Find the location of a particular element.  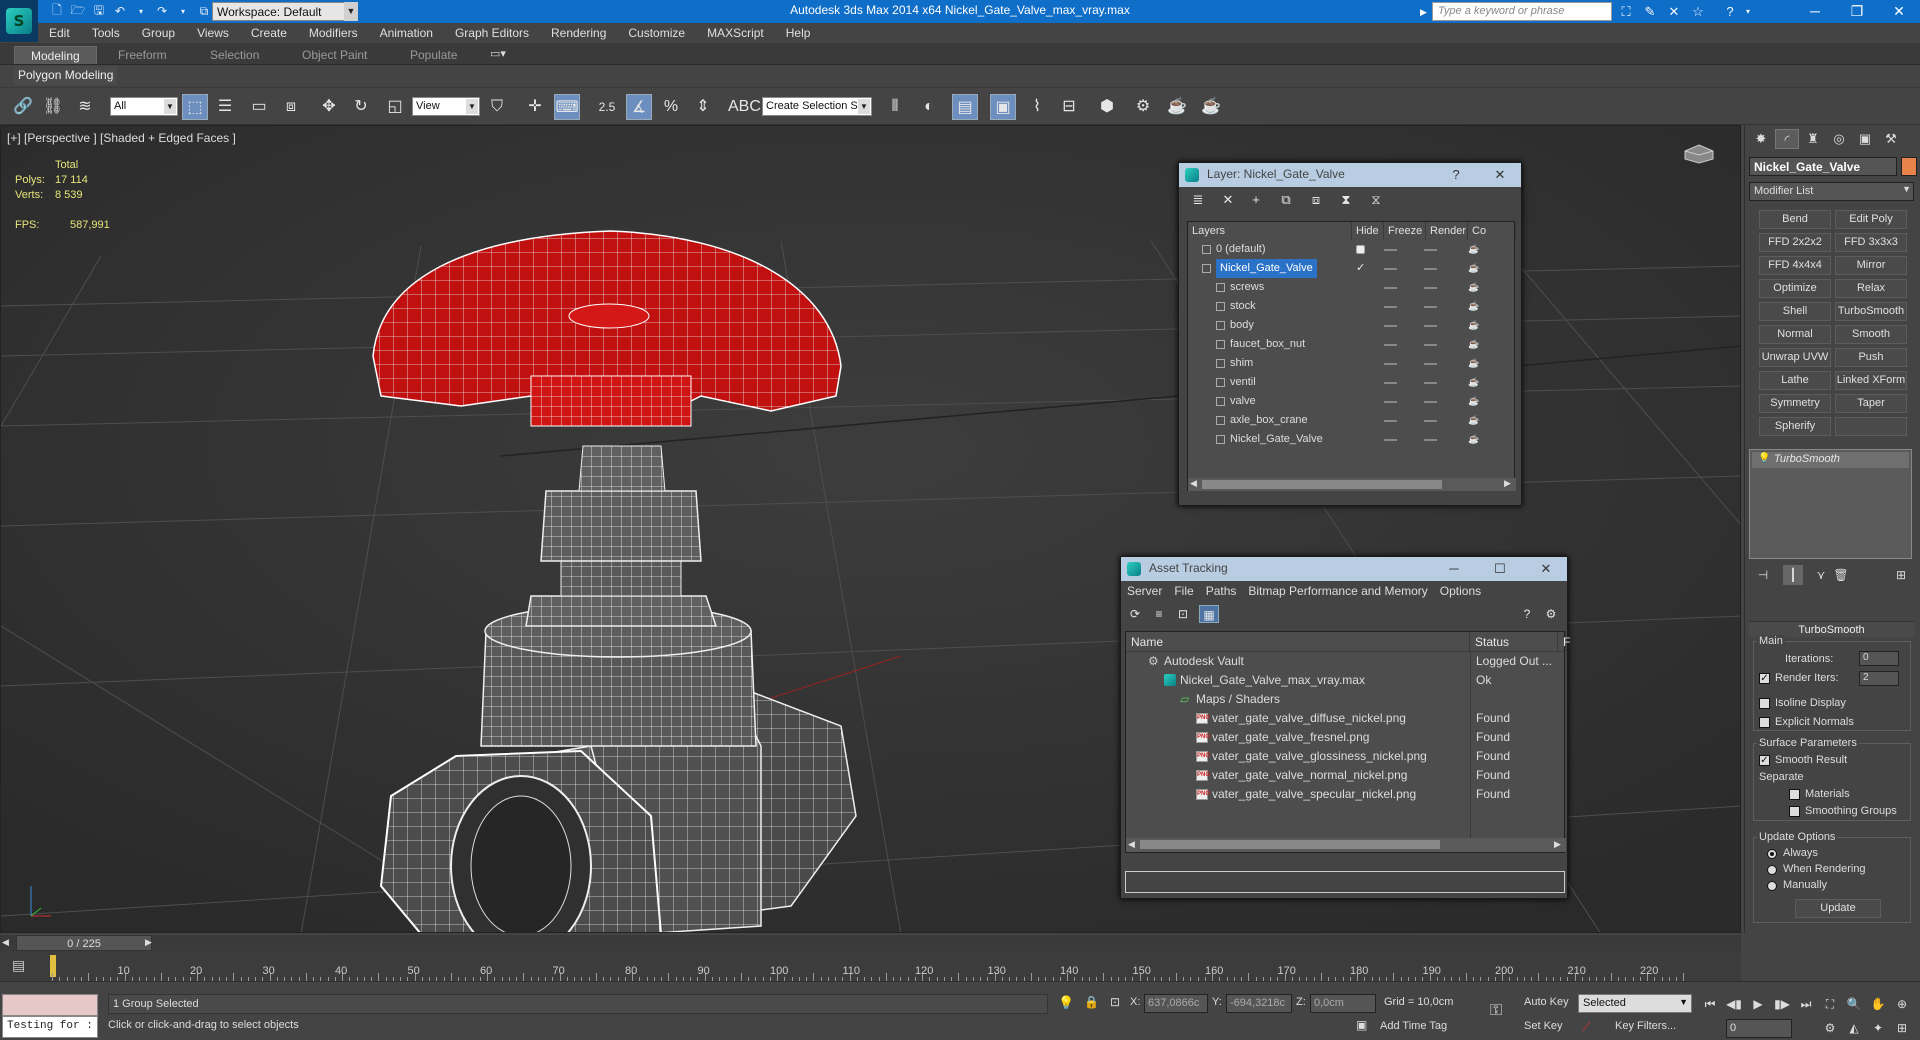

menu-help: Help is located at coordinates (798, 33).